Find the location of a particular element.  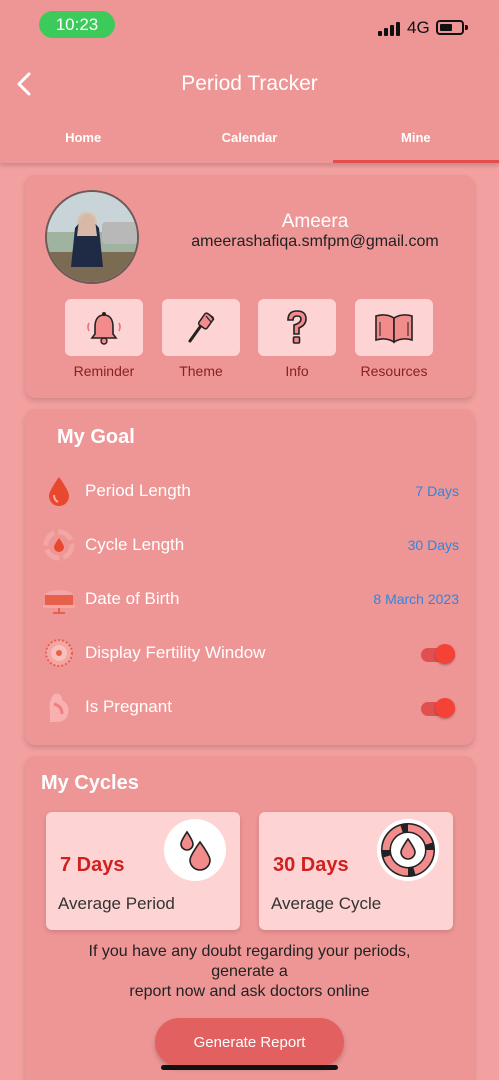

cycle-length-value: 30 Days is located at coordinates (433, 545).